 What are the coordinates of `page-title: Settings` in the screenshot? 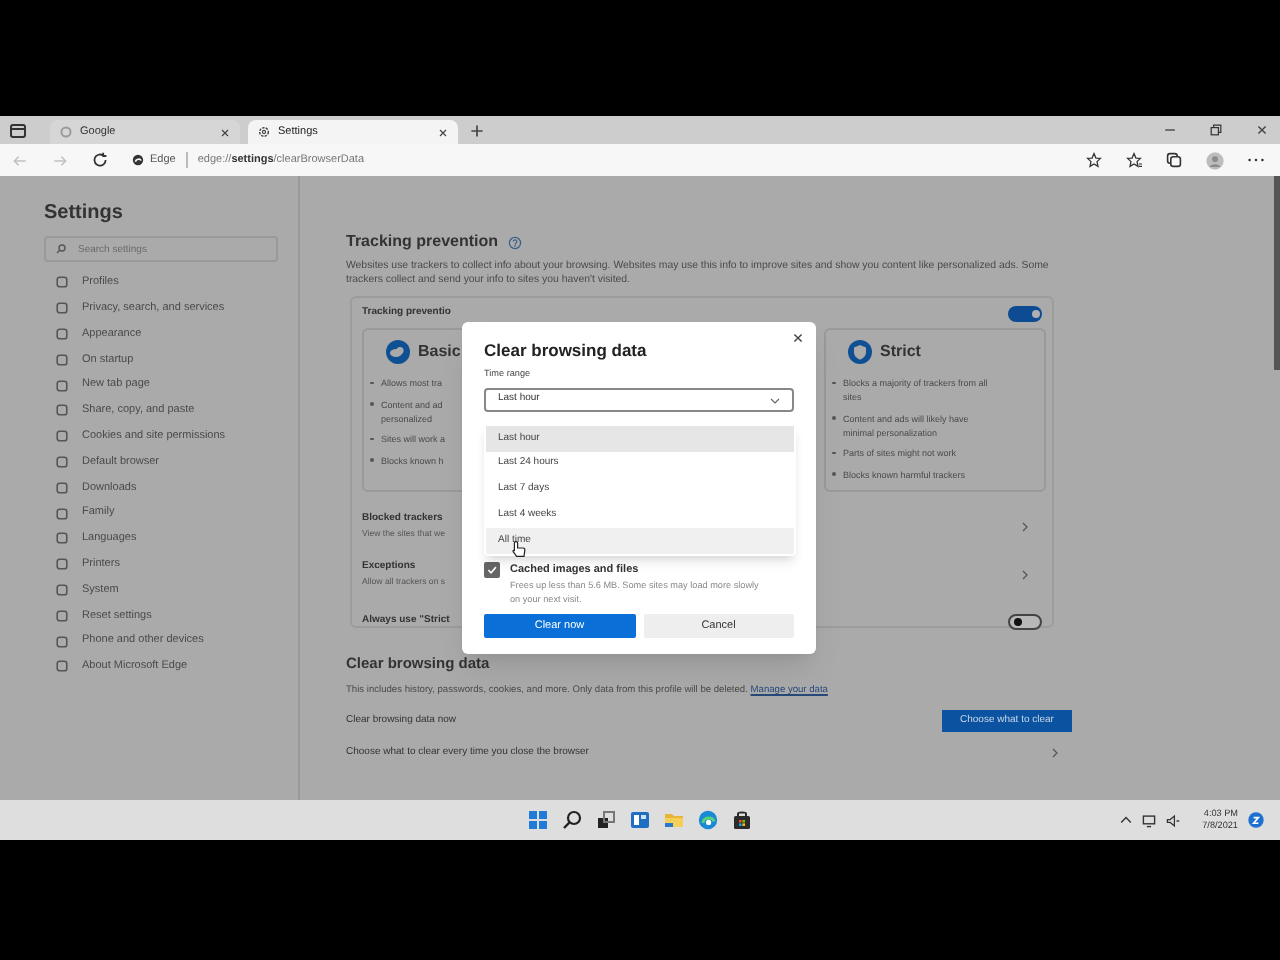 It's located at (84, 214).